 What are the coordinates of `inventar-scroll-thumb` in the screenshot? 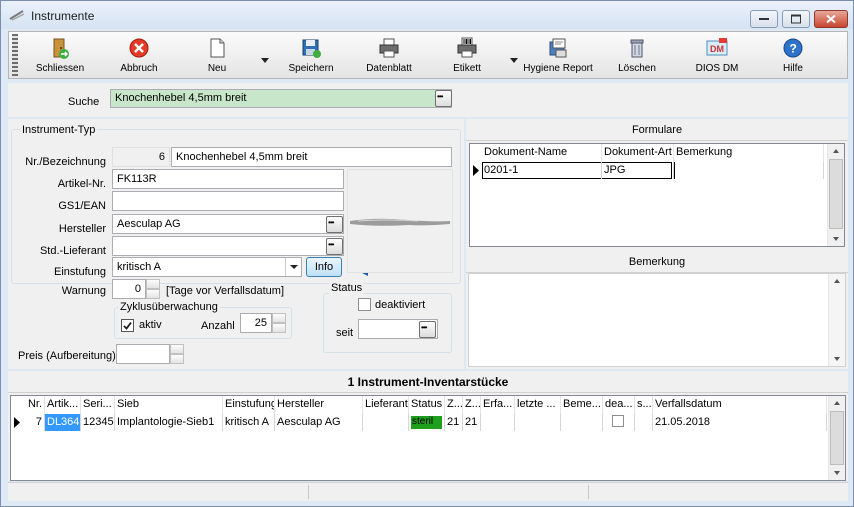 It's located at (837, 438).